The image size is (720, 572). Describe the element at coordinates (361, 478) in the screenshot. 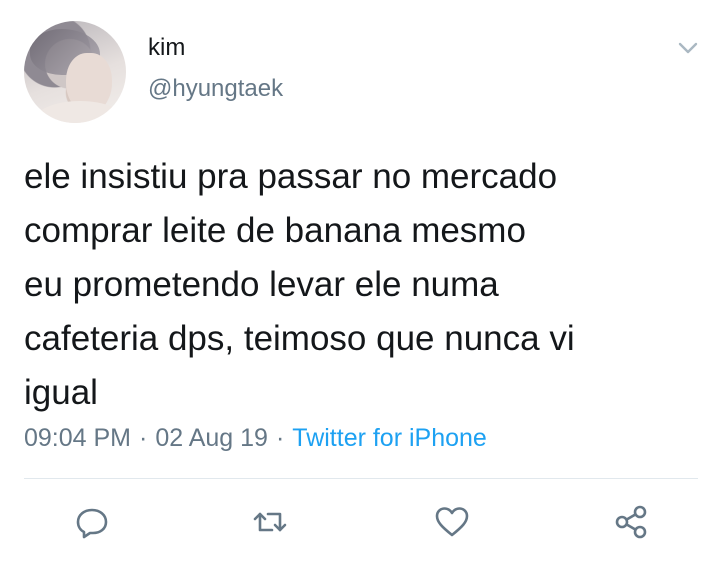

I see `divider` at that location.